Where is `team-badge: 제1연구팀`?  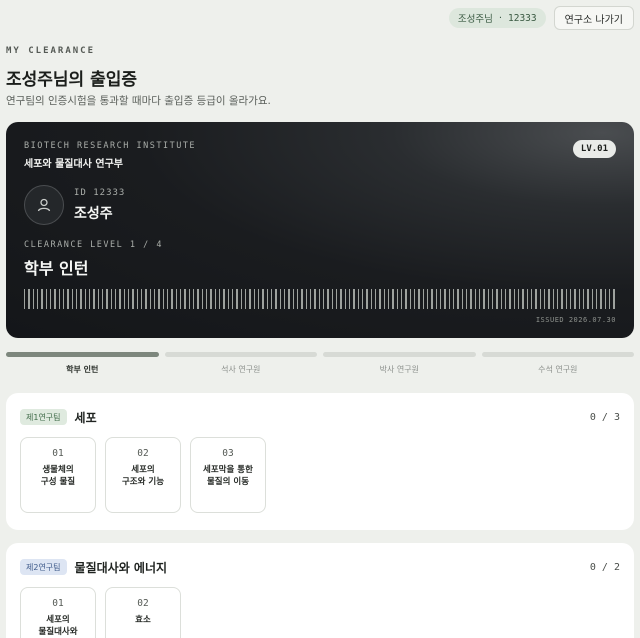
team-badge: 제1연구팀 is located at coordinates (43, 417).